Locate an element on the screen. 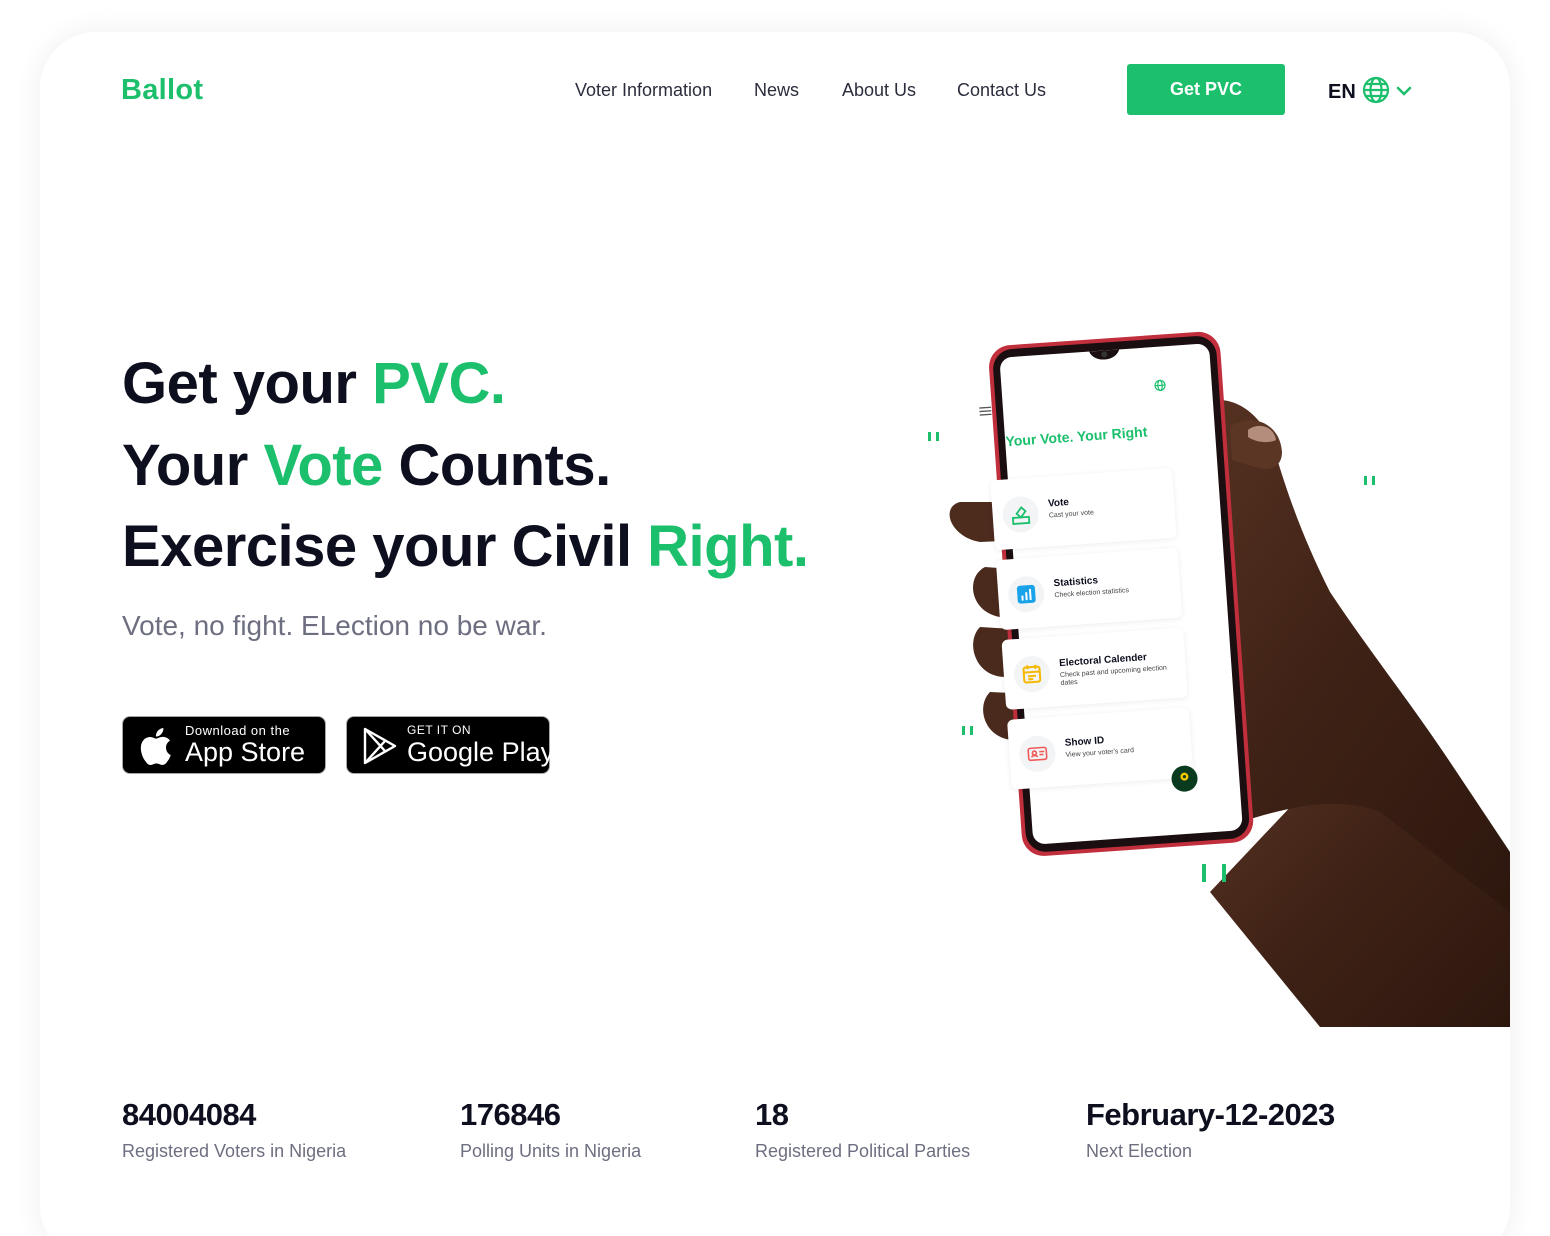  chevron-down-icon is located at coordinates (1404, 93).